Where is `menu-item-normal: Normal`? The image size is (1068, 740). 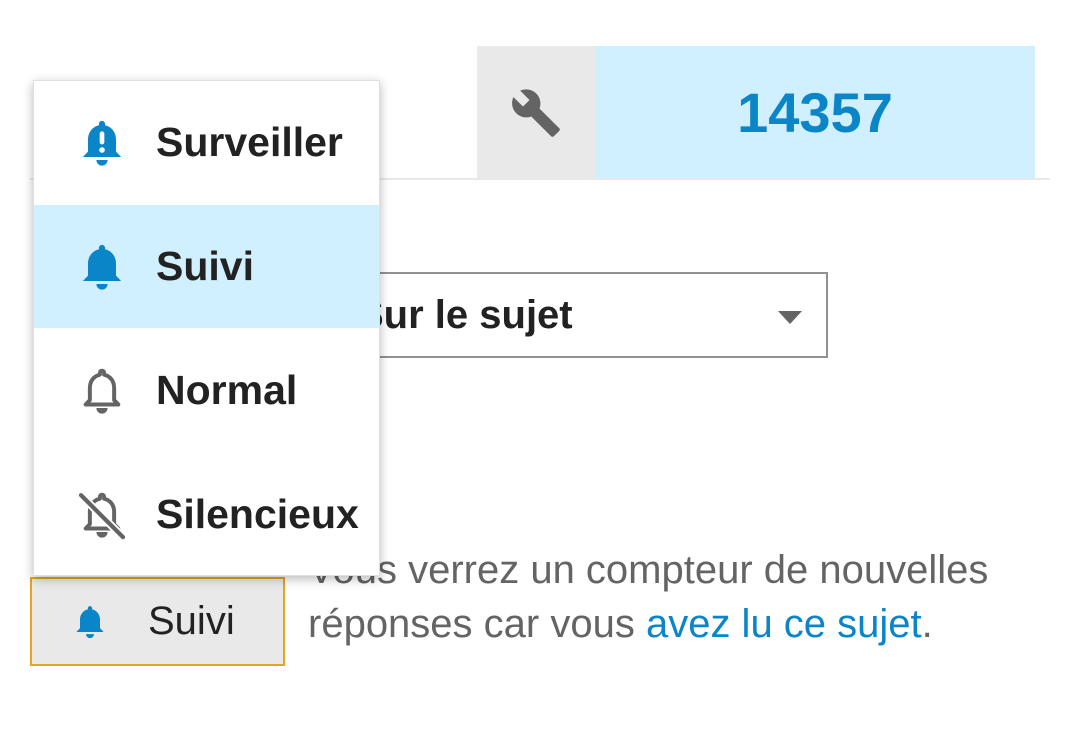
menu-item-normal: Normal is located at coordinates (206, 390).